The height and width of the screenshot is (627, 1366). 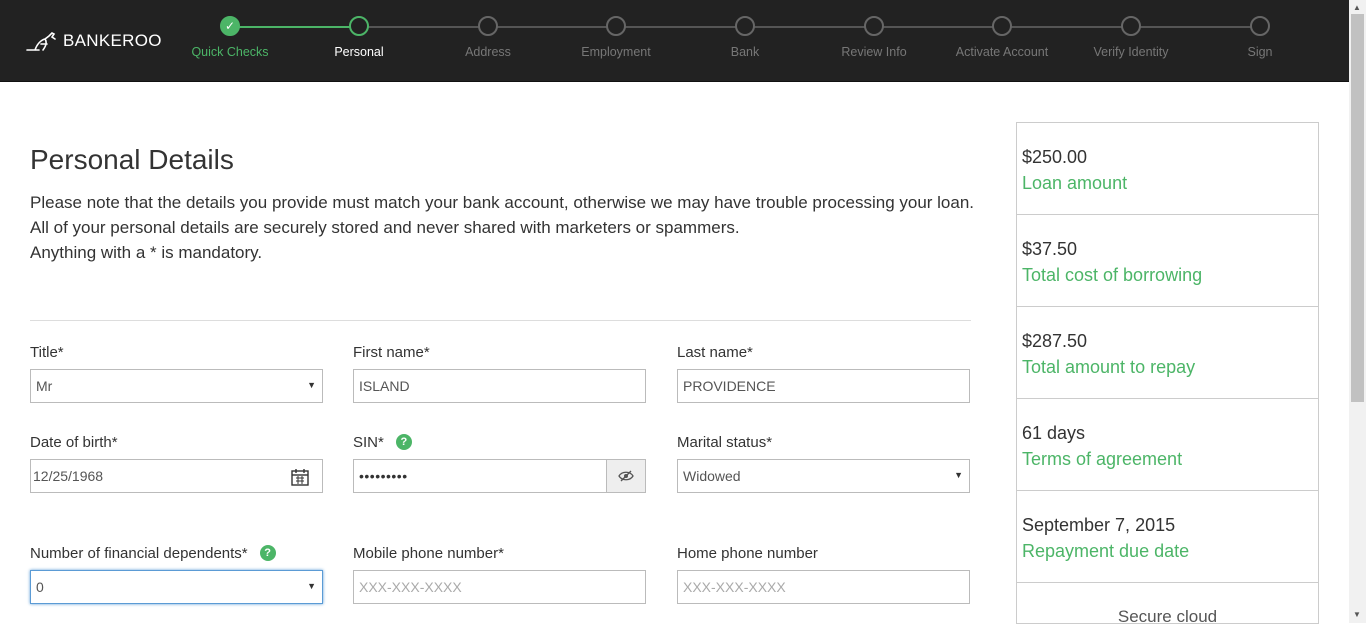 What do you see at coordinates (874, 52) in the screenshot?
I see `step-label: Review Info` at bounding box center [874, 52].